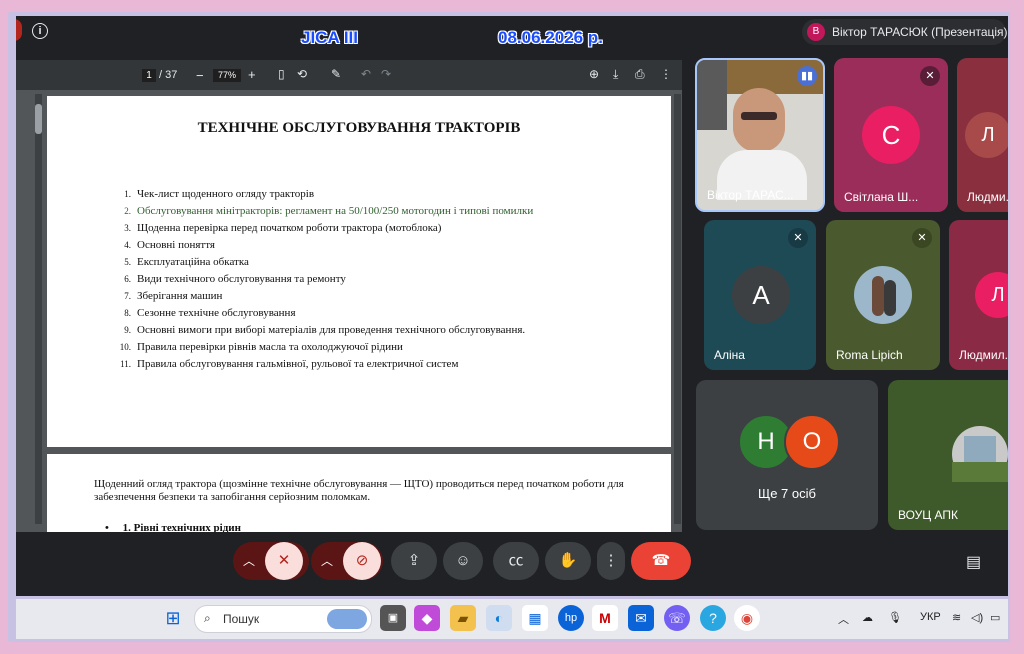  I want to click on zoom-out-button: −, so click(200, 75).